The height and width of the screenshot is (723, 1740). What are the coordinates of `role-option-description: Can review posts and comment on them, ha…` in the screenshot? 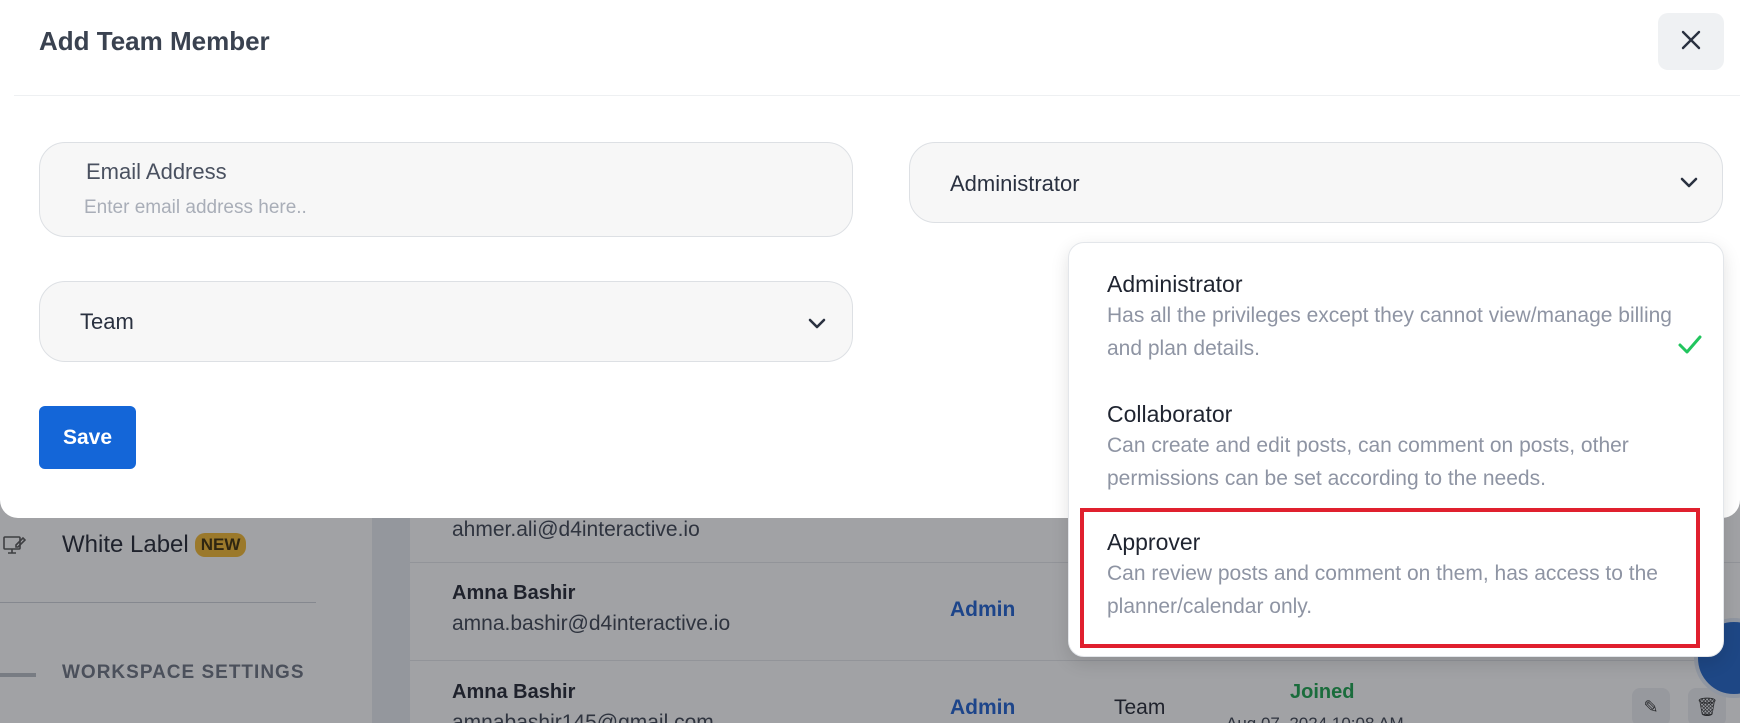 It's located at (1382, 590).